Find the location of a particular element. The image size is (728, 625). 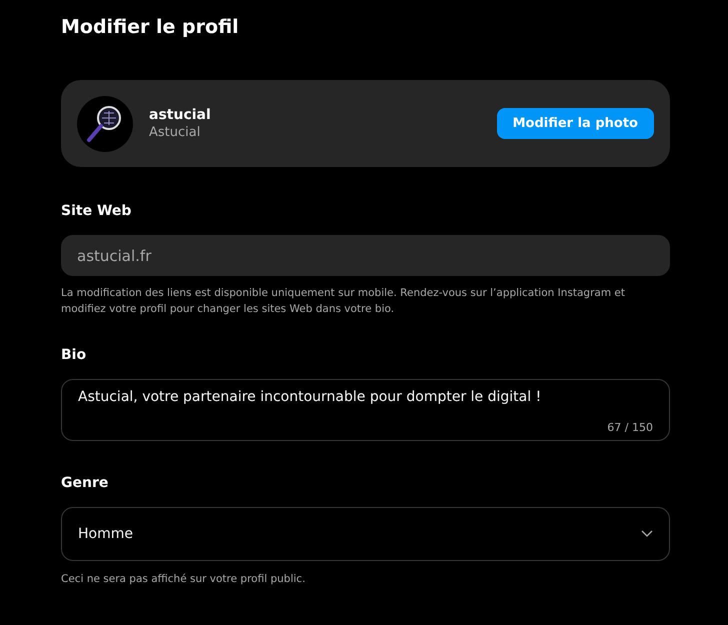

bio-field: Astucial, votre partenaire incontournable pour dompter le digital ! 67 / 150 is located at coordinates (365, 410).